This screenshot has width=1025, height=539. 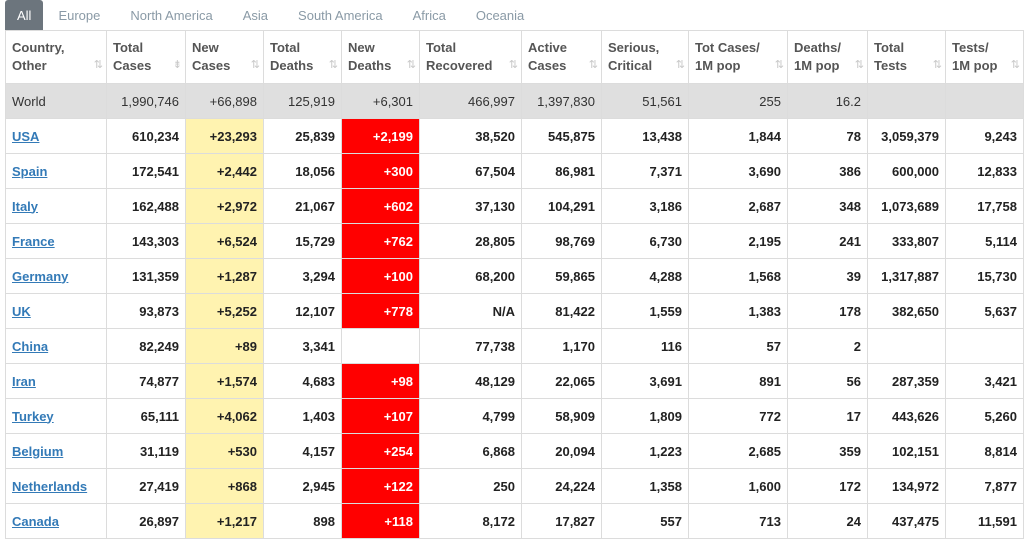 I want to click on cell-total-cases: 610,234, so click(x=146, y=136).